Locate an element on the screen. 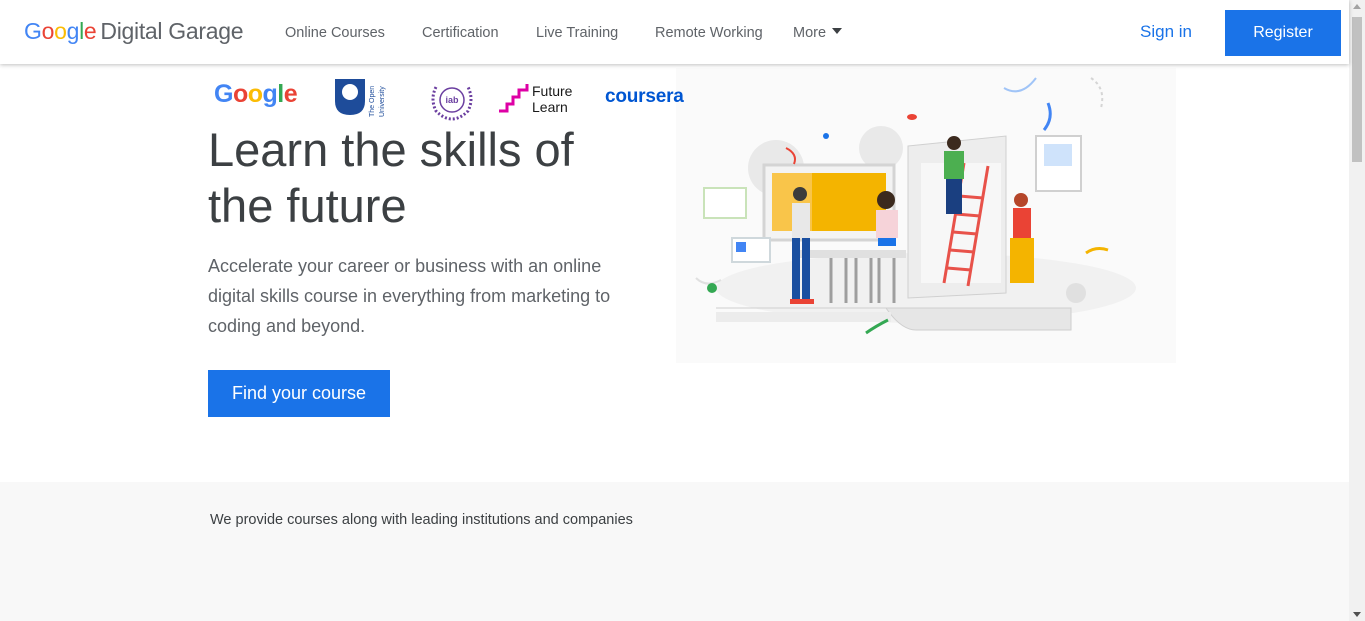 Image resolution: width=1365 pixels, height=621 pixels. scrollbar-thumb is located at coordinates (1357, 89).